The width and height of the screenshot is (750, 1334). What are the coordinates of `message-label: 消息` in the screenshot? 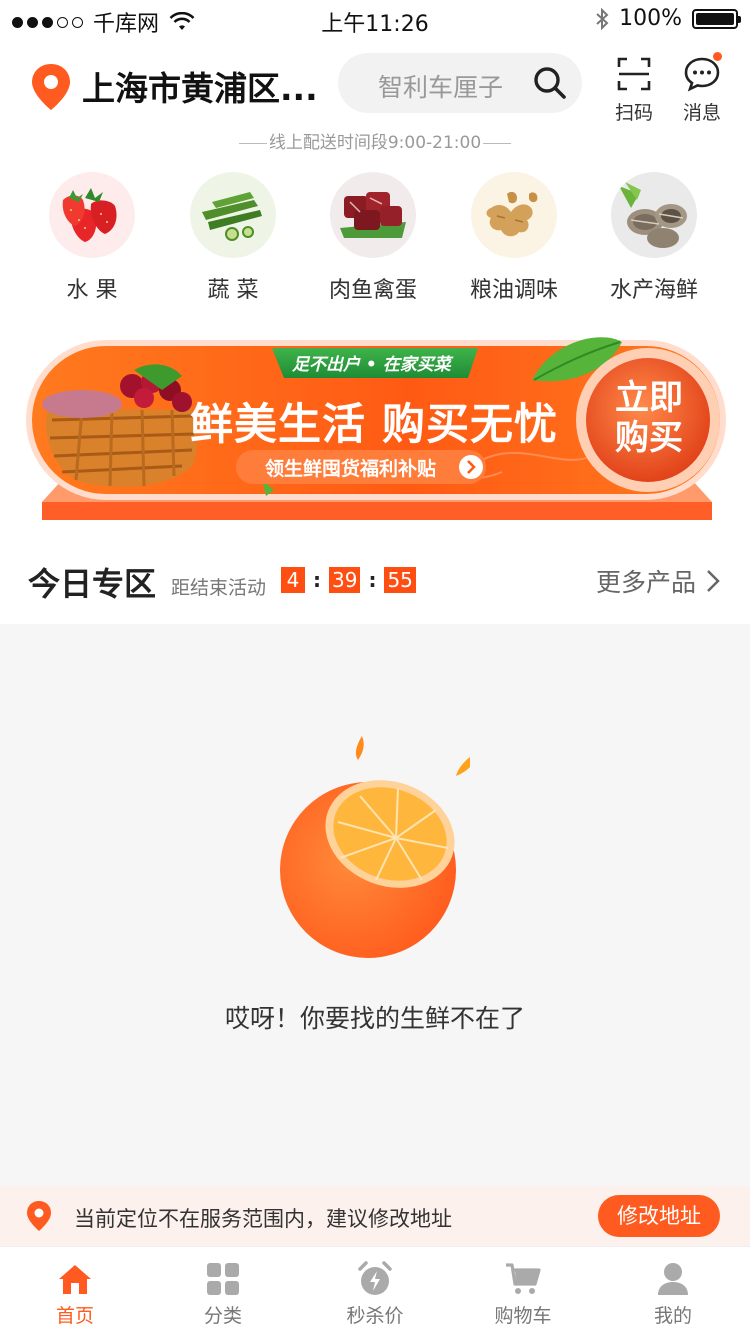 It's located at (701, 113).